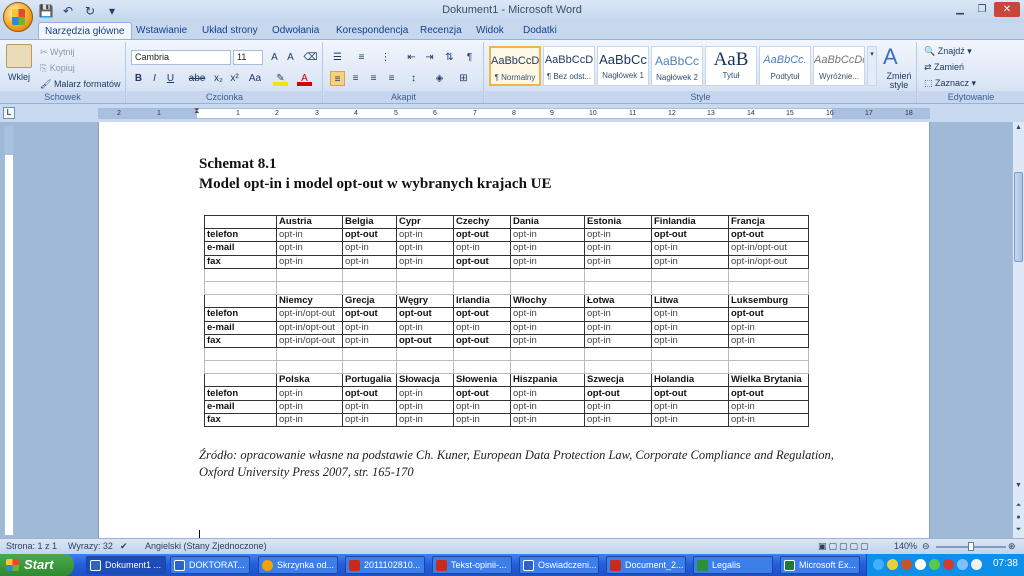 Image resolution: width=1024 pixels, height=576 pixels. I want to click on network-icon, so click(962, 564).